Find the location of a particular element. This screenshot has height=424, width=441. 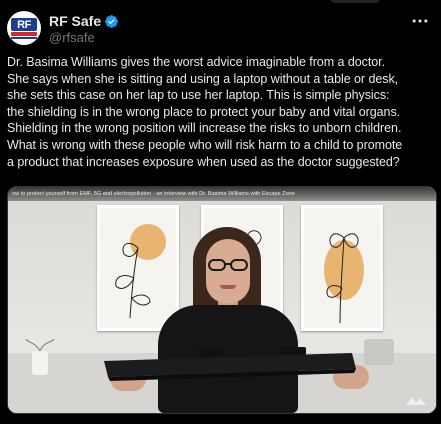

vase-decor is located at coordinates (40, 356).